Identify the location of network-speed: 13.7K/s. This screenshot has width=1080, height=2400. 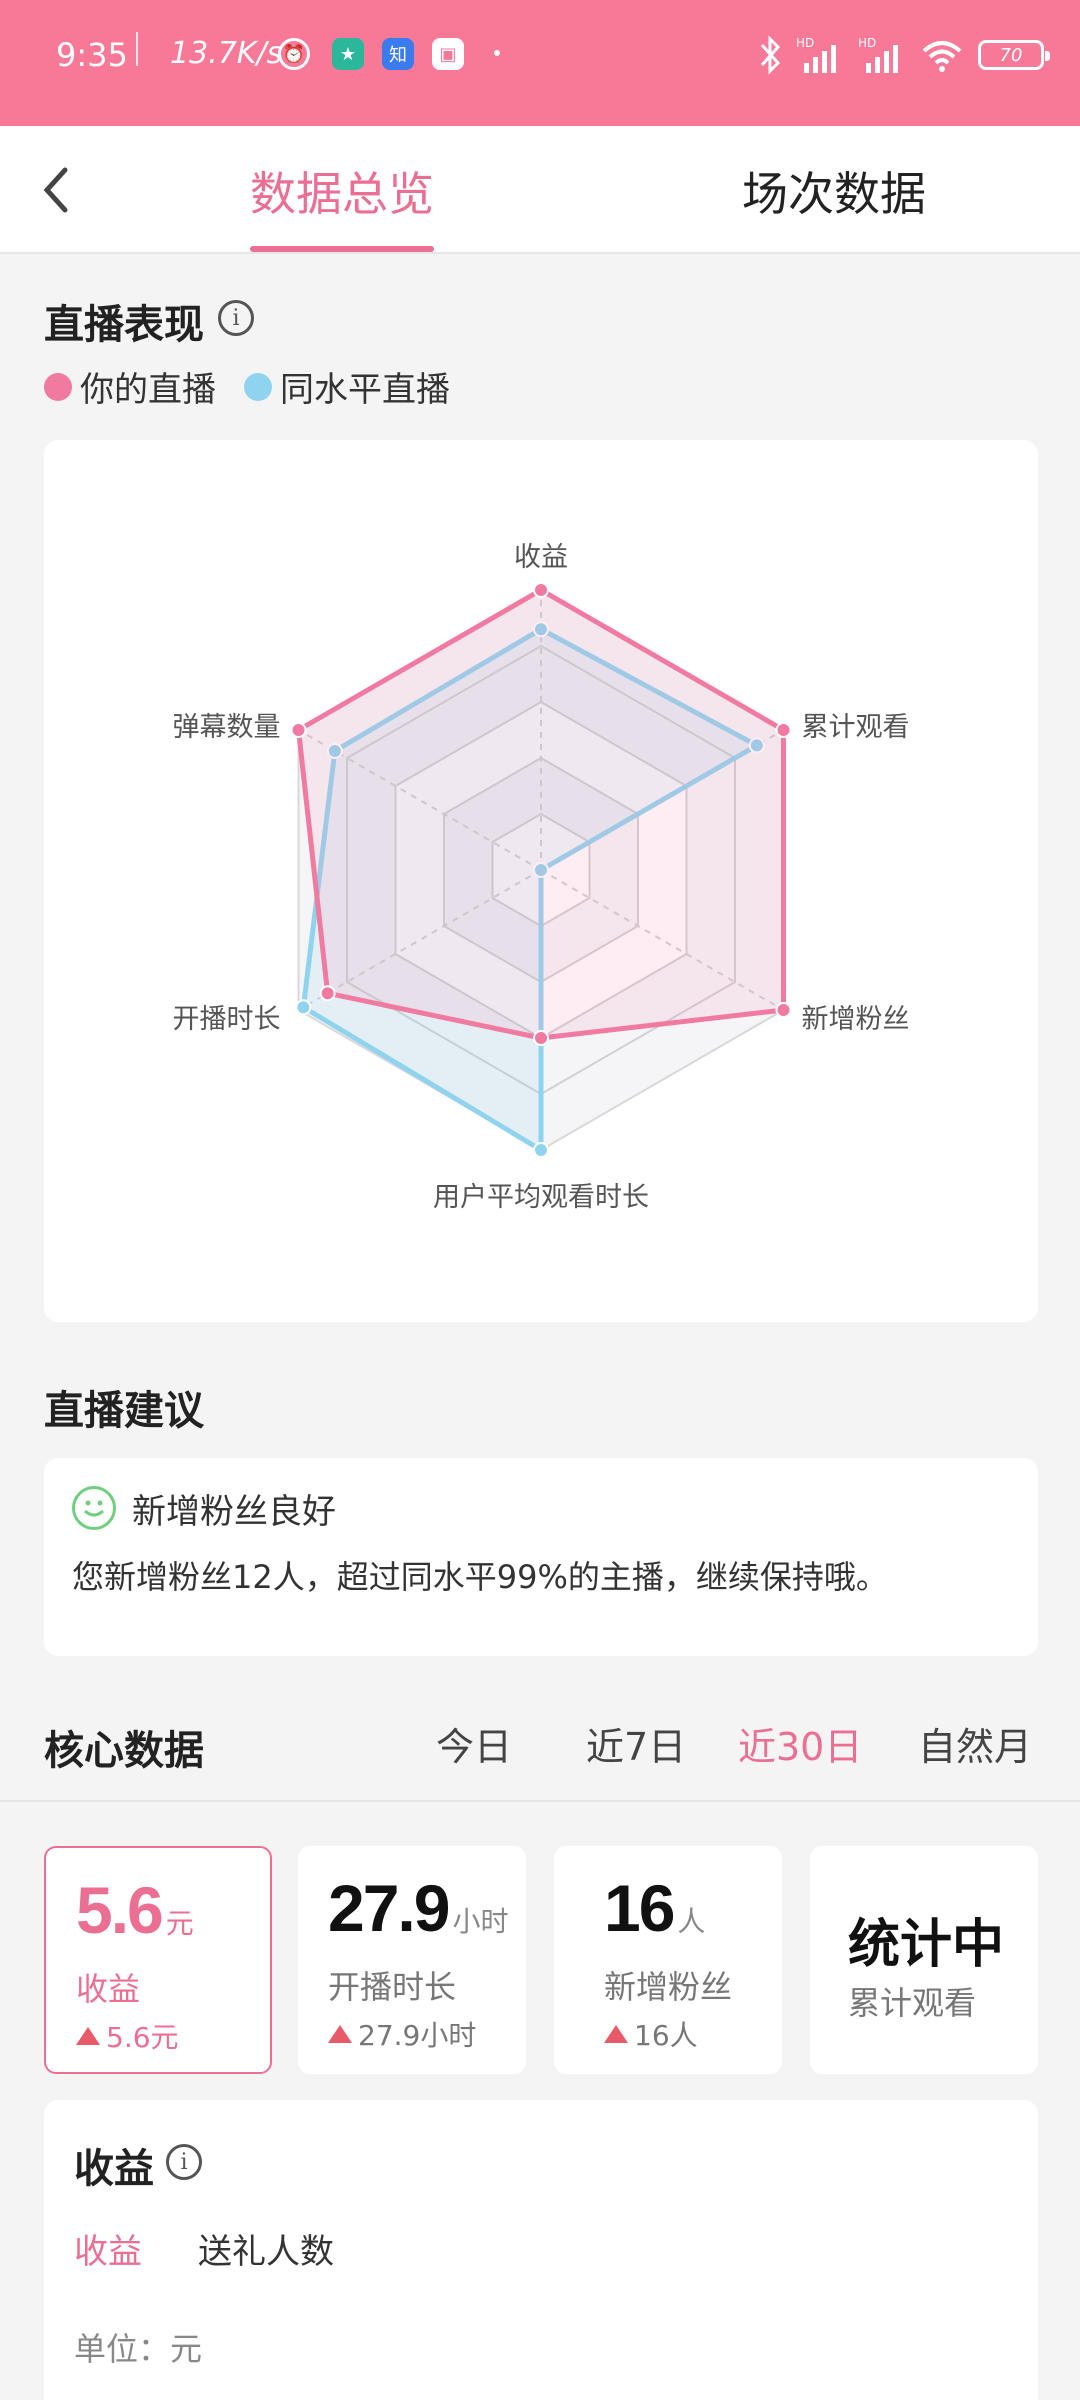
(226, 53).